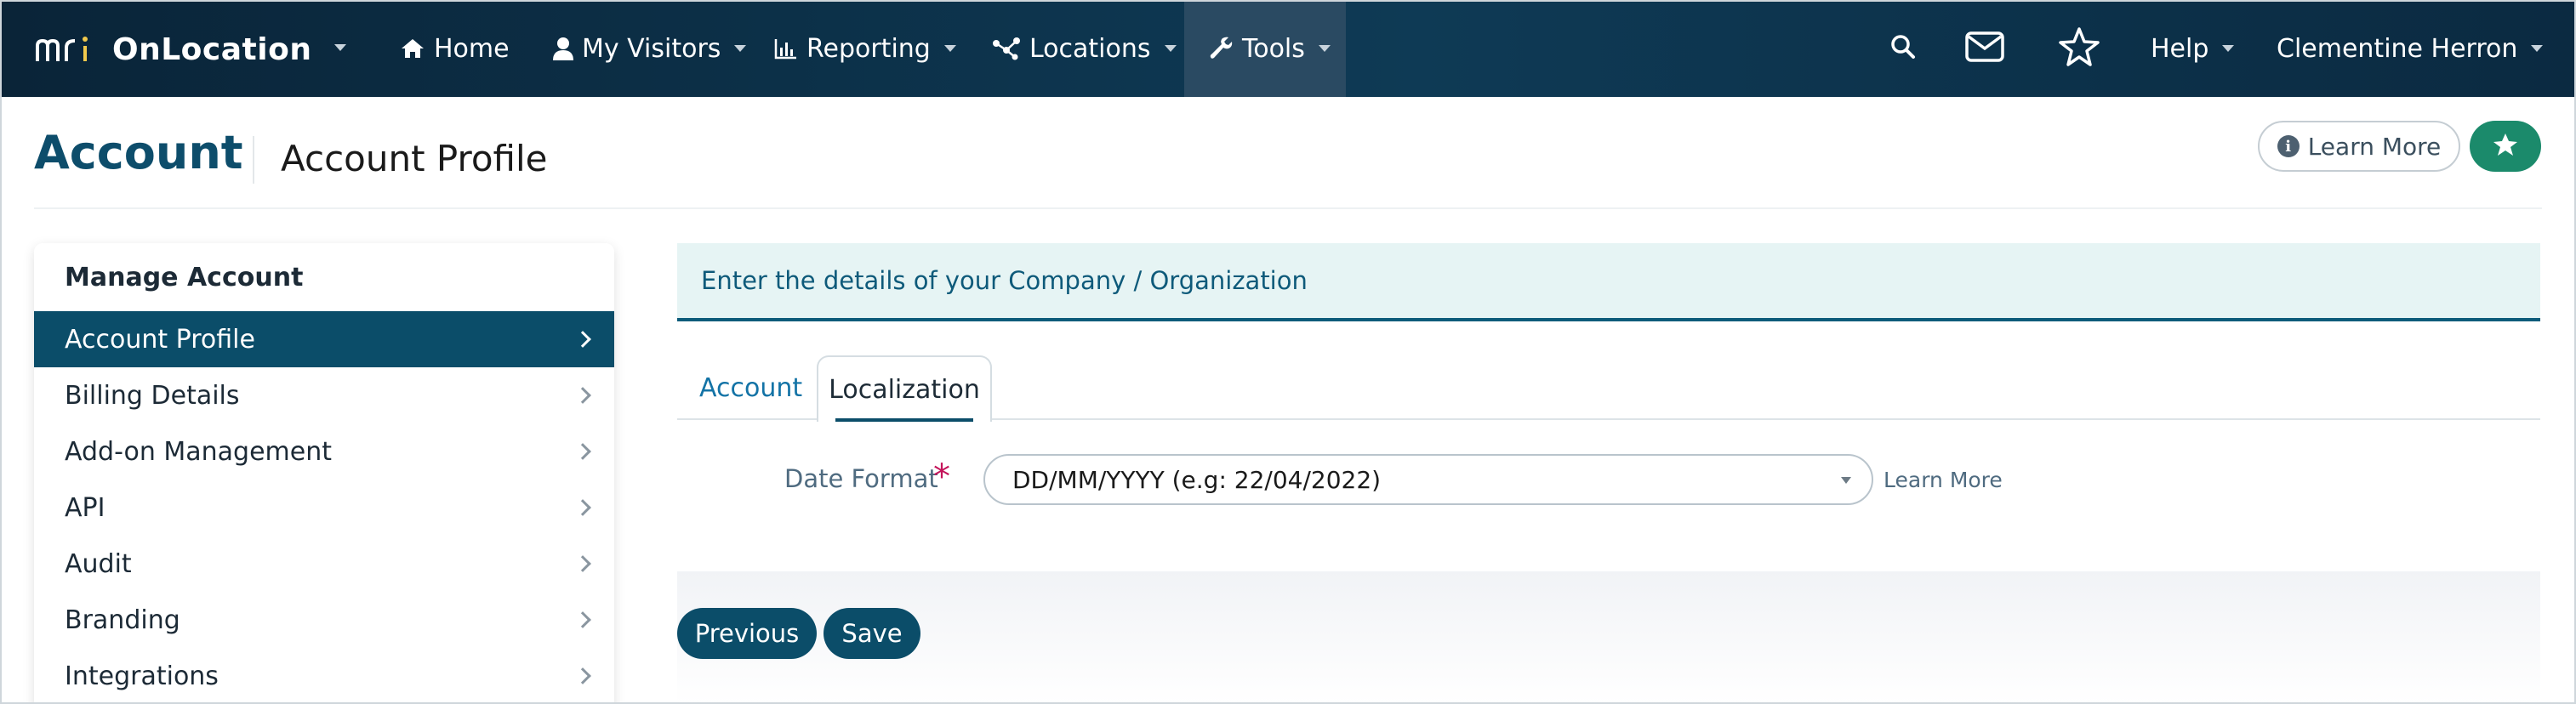  What do you see at coordinates (1288, 208) in the screenshot?
I see `header-divider` at bounding box center [1288, 208].